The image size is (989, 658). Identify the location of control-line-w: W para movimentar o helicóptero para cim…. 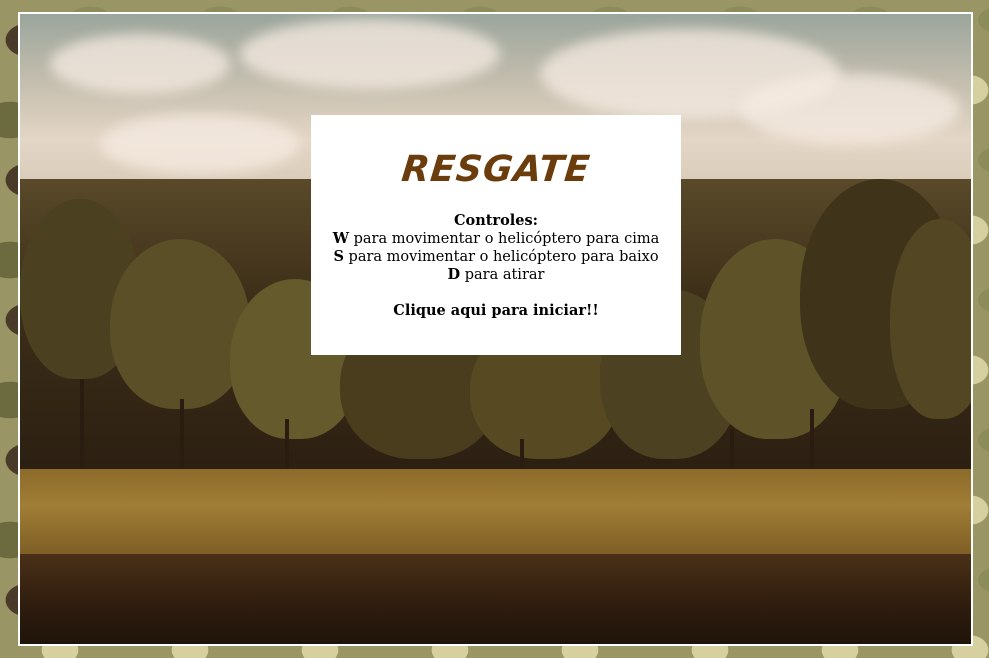
(496, 239).